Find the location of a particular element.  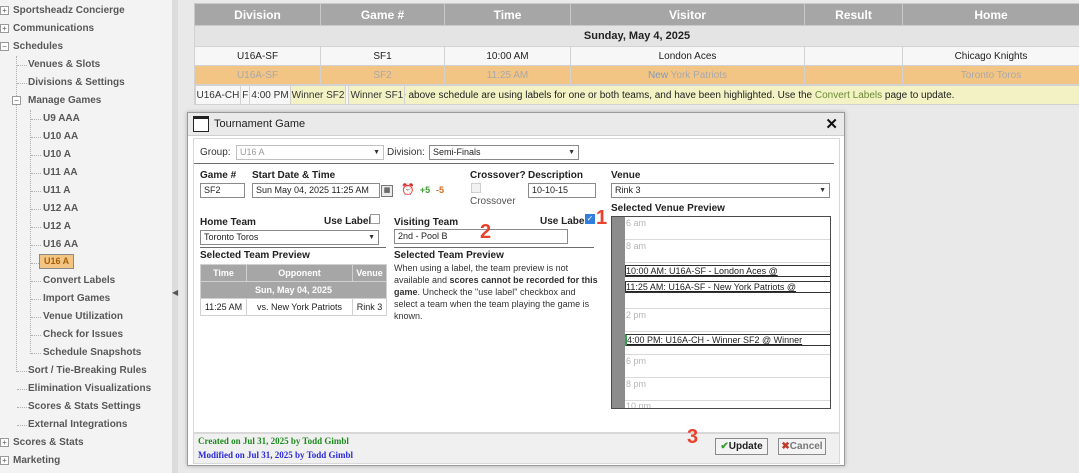

cell-venue: Rink 3 is located at coordinates (369, 307).